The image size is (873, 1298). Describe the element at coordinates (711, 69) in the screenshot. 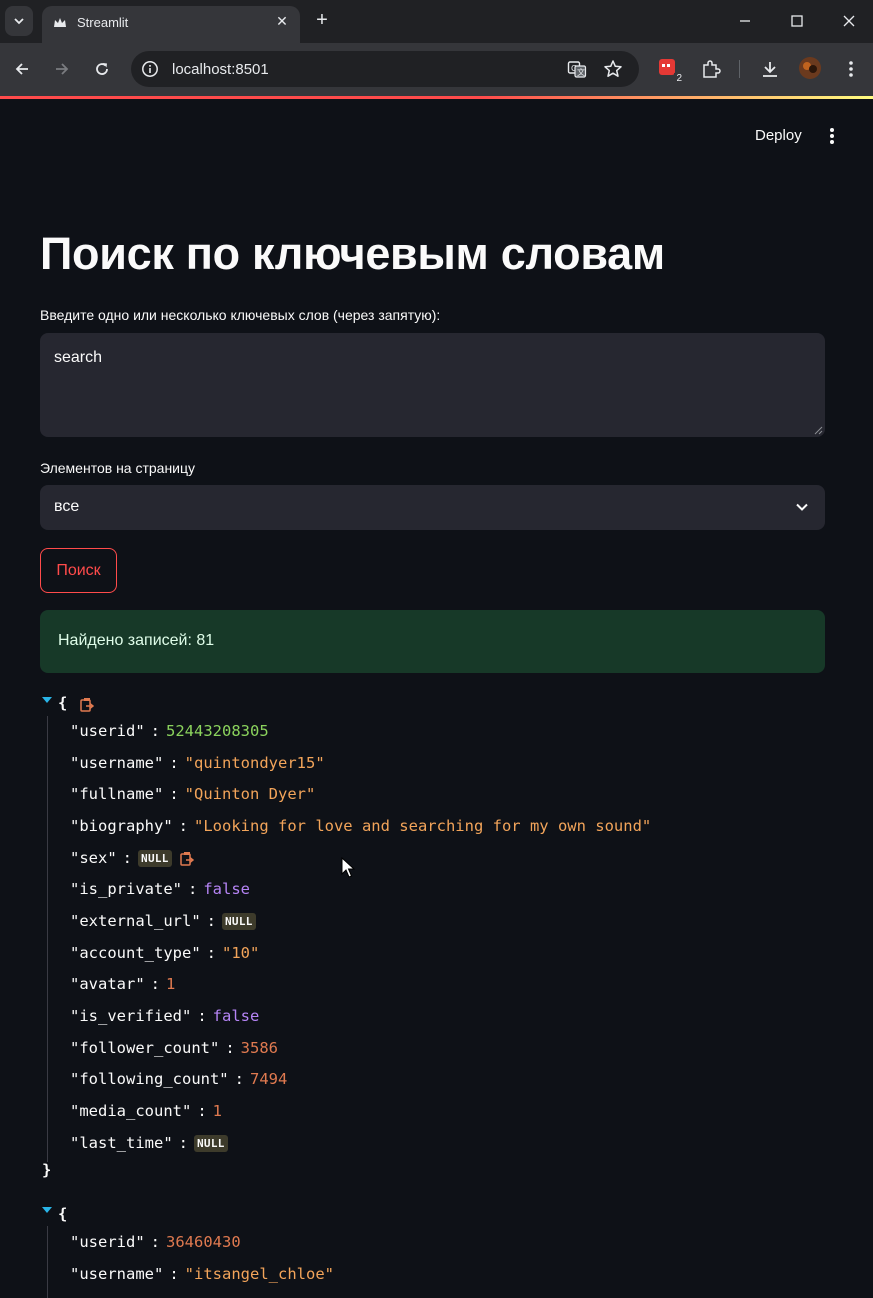

I see `extensions-puzzle-icon` at that location.